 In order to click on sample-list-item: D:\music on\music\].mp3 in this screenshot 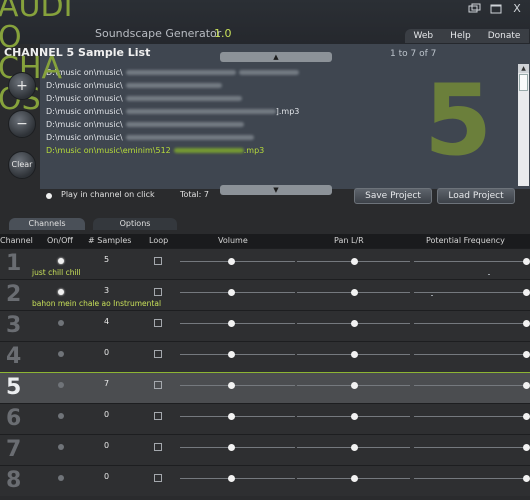, I will do `click(281, 111)`.